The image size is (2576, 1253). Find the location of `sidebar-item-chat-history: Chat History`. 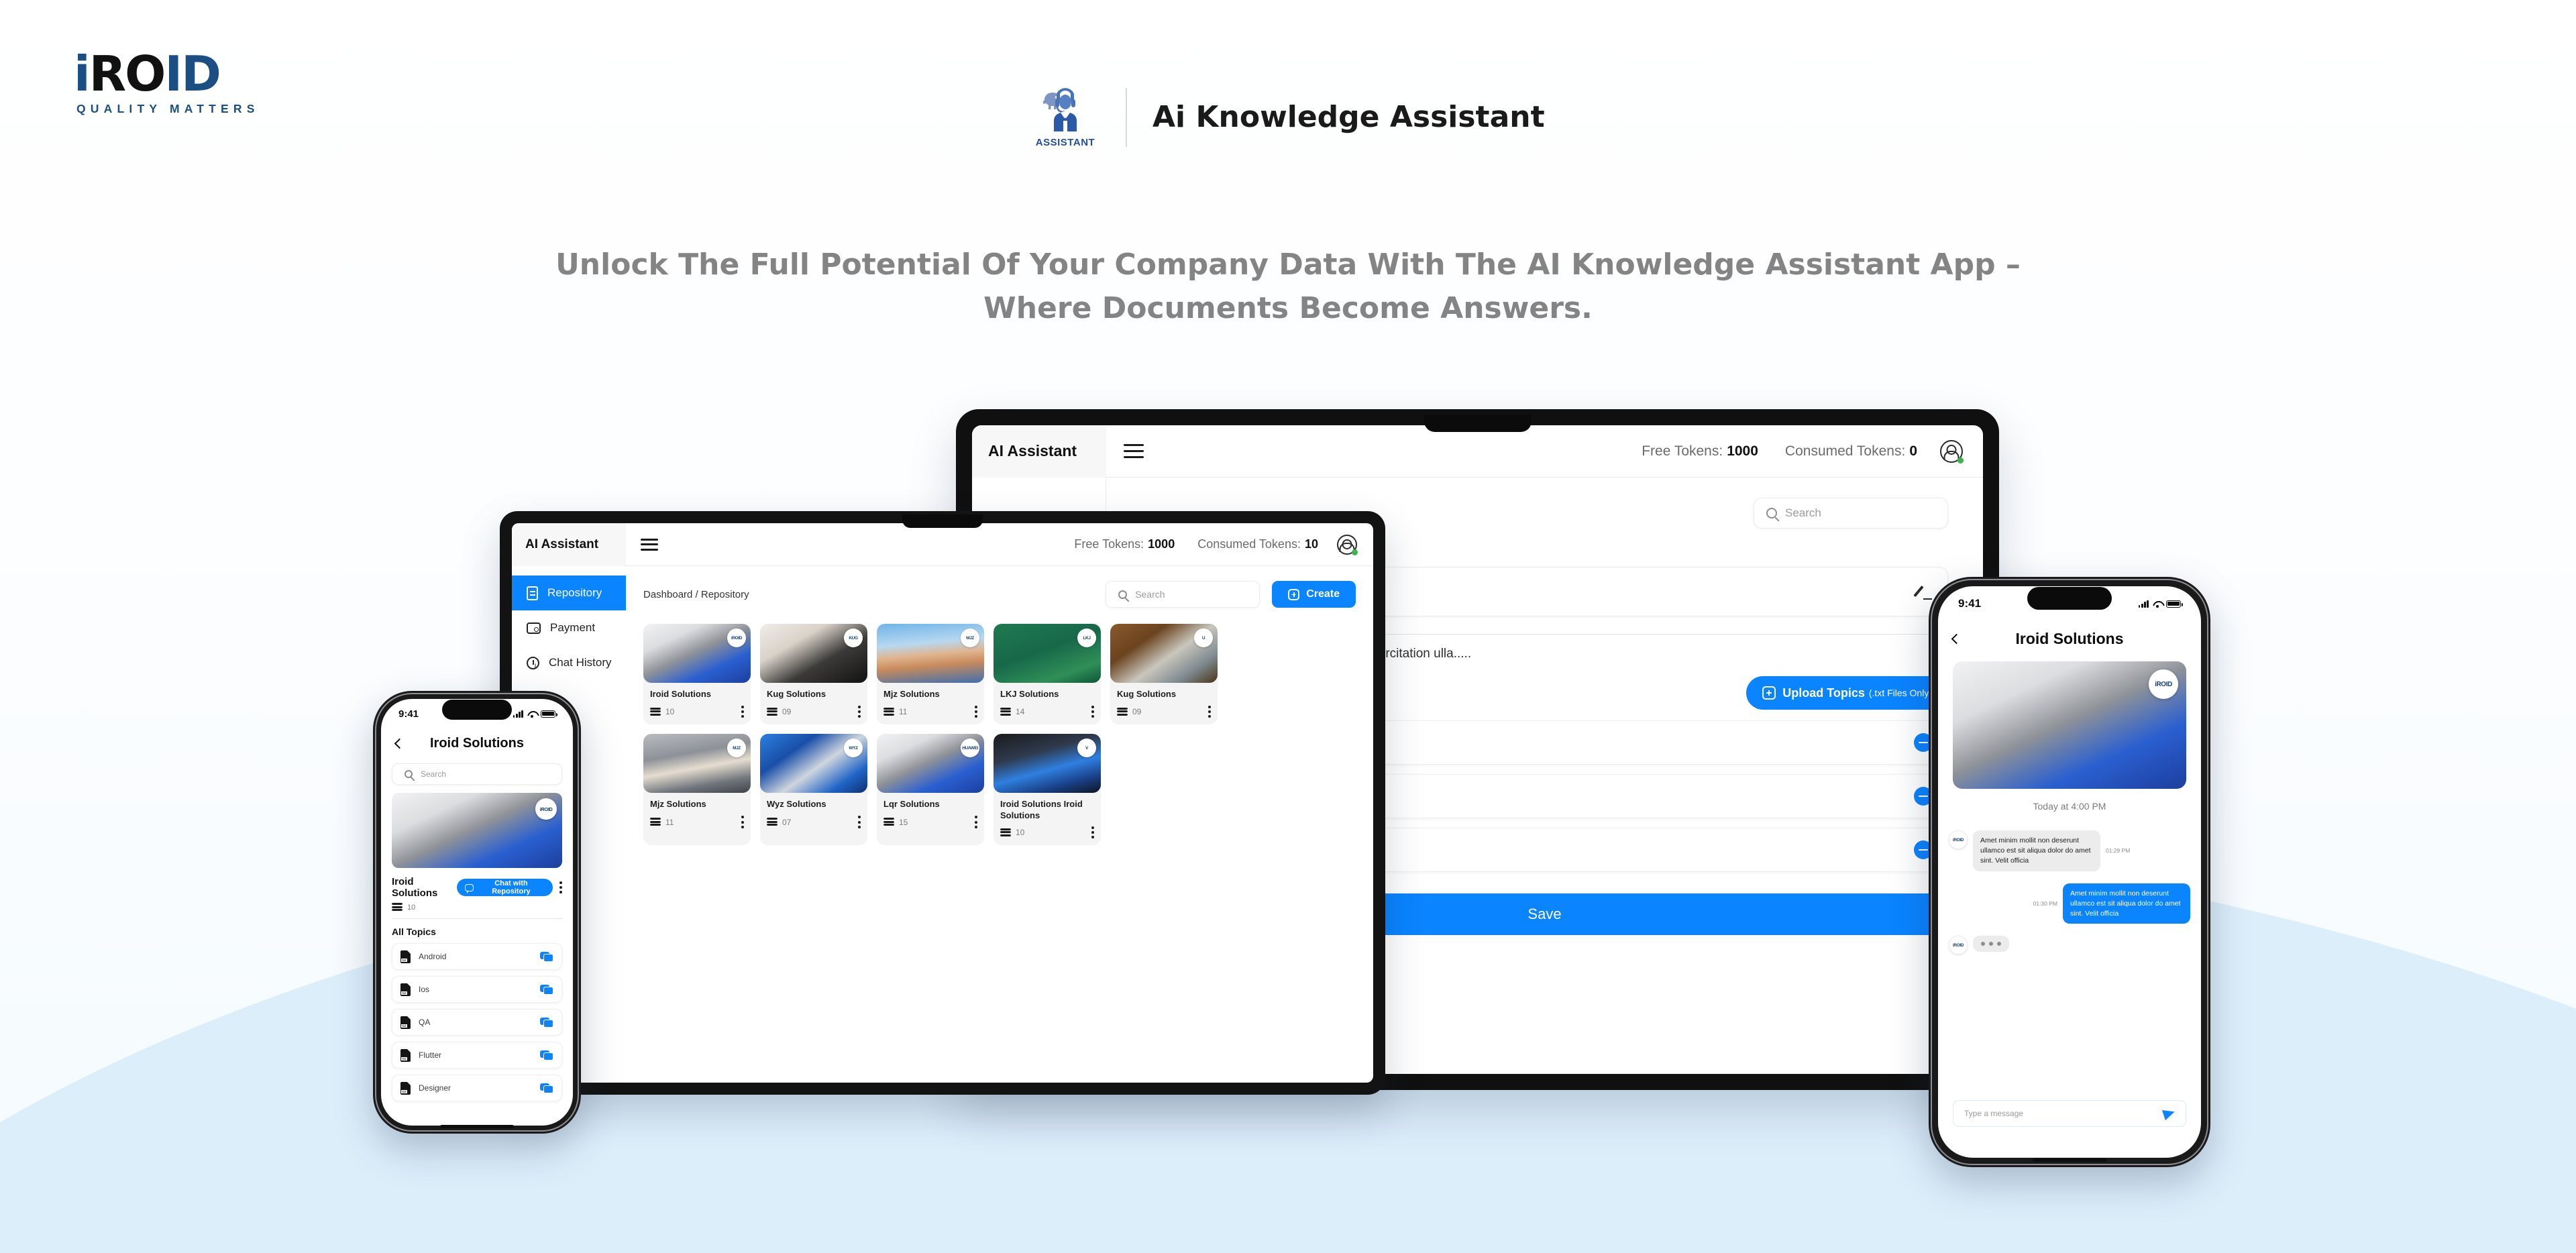

sidebar-item-chat-history: Chat History is located at coordinates (569, 662).